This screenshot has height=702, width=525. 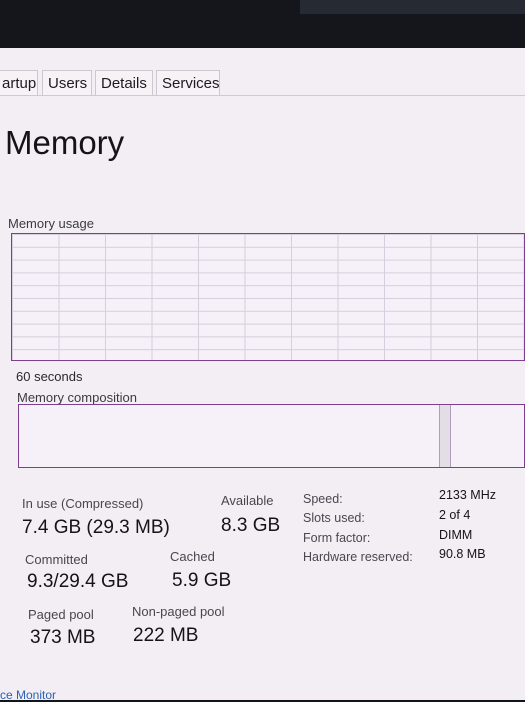 What do you see at coordinates (456, 535) in the screenshot?
I see `form-factor-value: DIMM` at bounding box center [456, 535].